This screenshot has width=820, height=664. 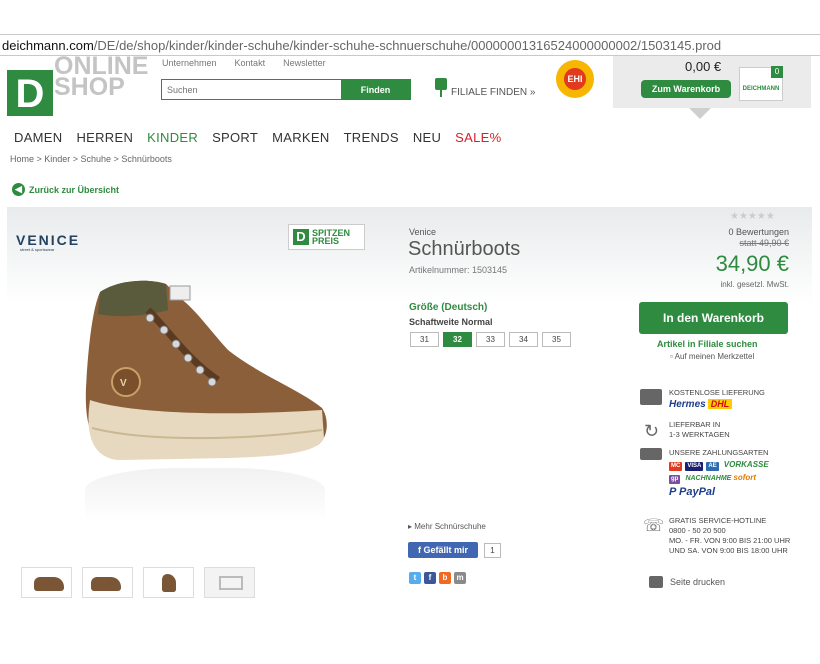 What do you see at coordinates (415, 578) in the screenshot?
I see `twitter-icon: t` at bounding box center [415, 578].